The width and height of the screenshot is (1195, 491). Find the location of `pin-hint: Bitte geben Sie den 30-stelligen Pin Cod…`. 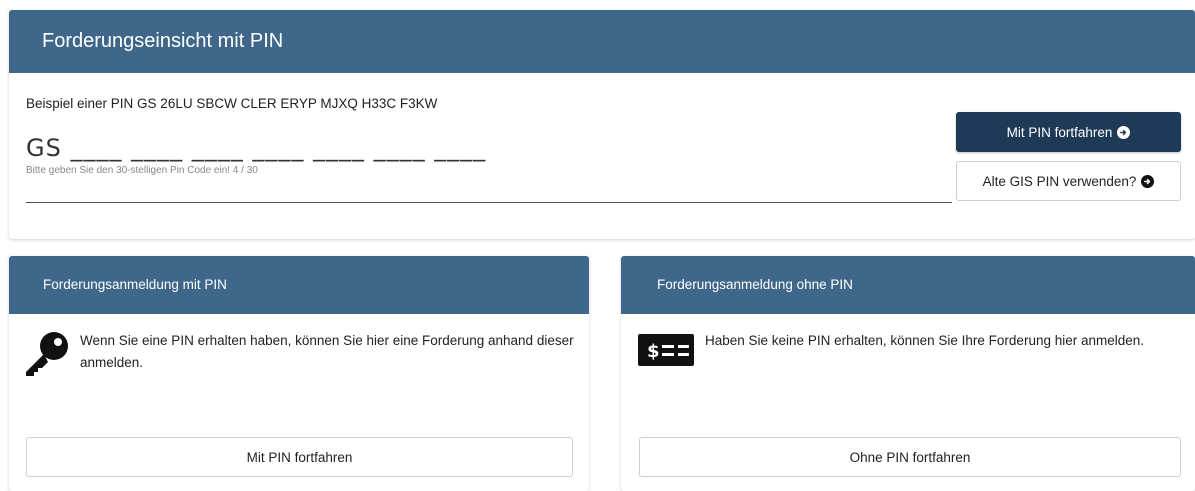

pin-hint: Bitte geben Sie den 30-stelligen Pin Cod… is located at coordinates (142, 170).